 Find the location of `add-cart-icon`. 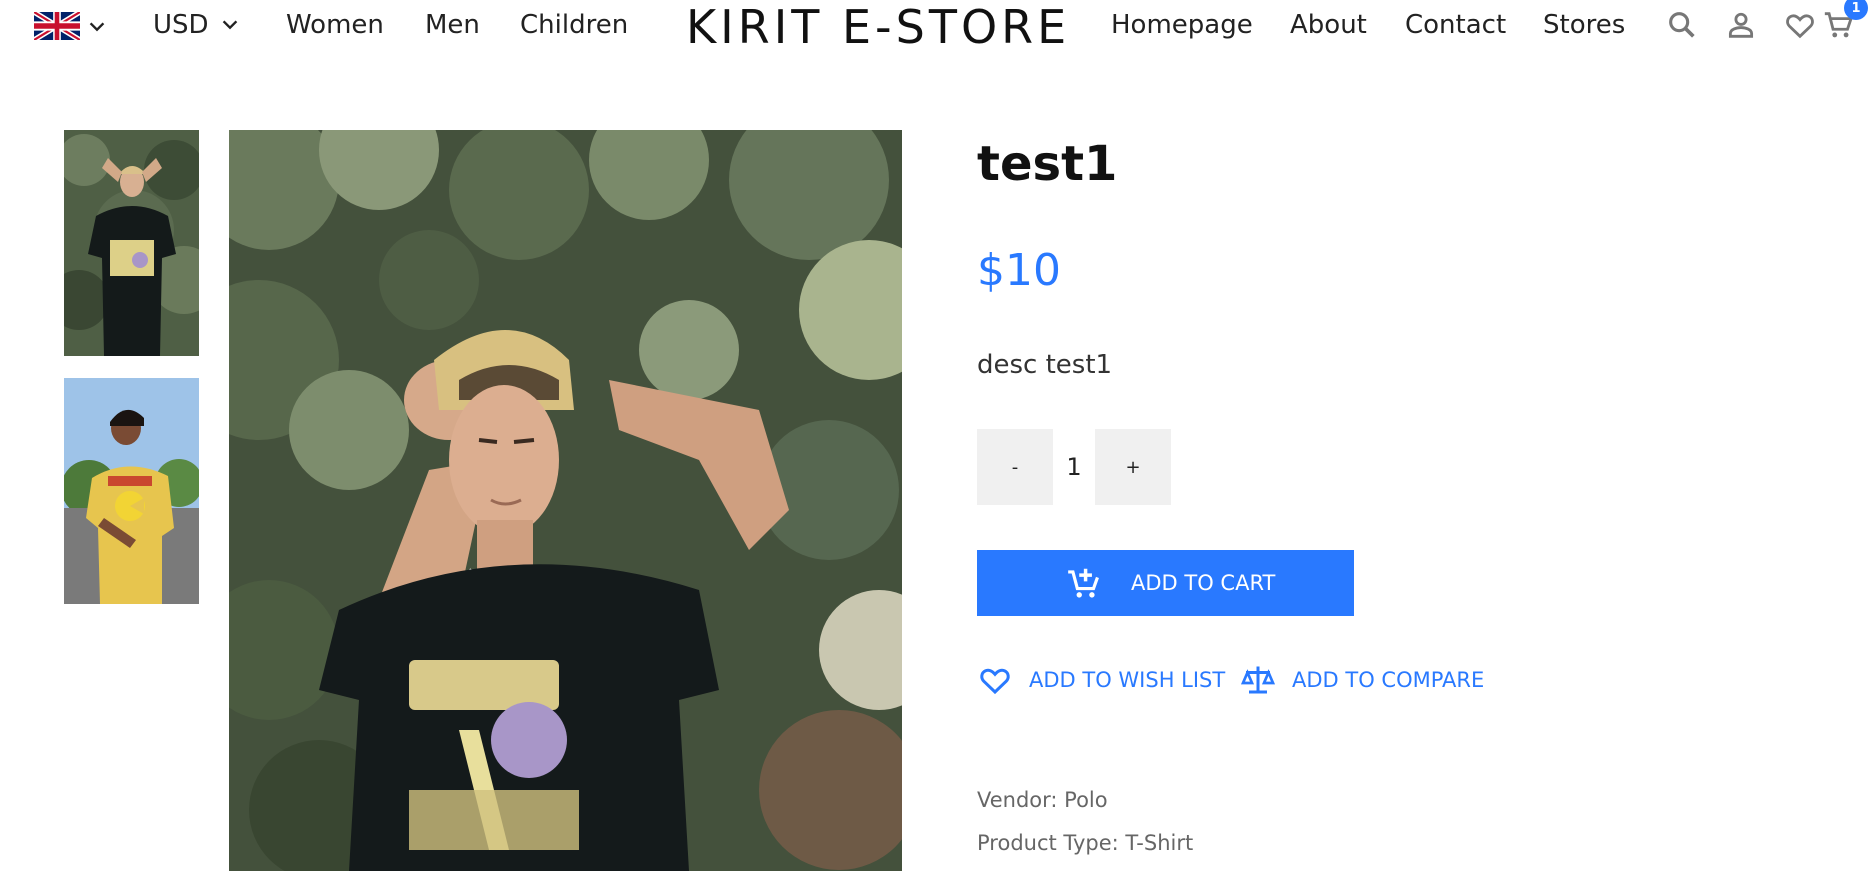

add-cart-icon is located at coordinates (1083, 583).